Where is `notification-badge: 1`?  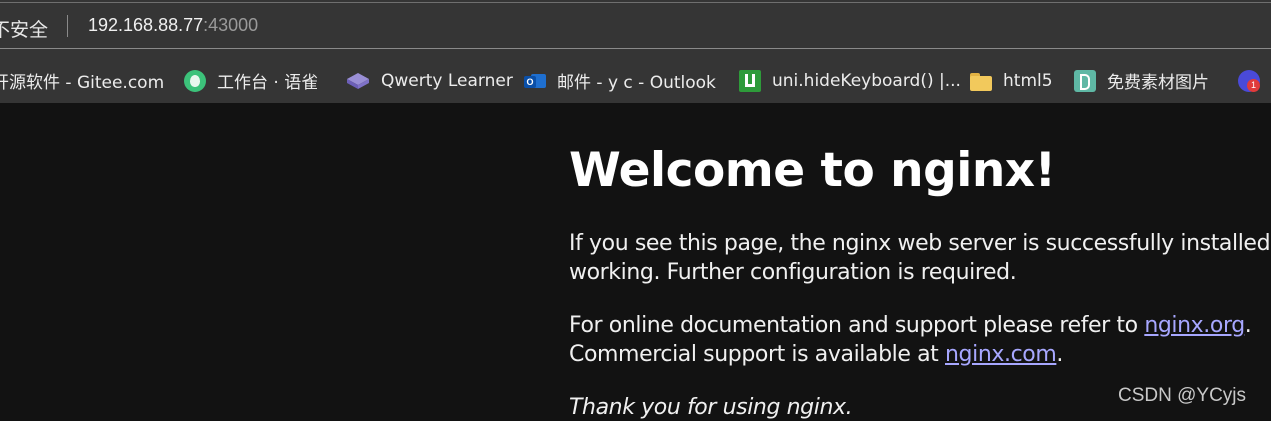
notification-badge: 1 is located at coordinates (1253, 85).